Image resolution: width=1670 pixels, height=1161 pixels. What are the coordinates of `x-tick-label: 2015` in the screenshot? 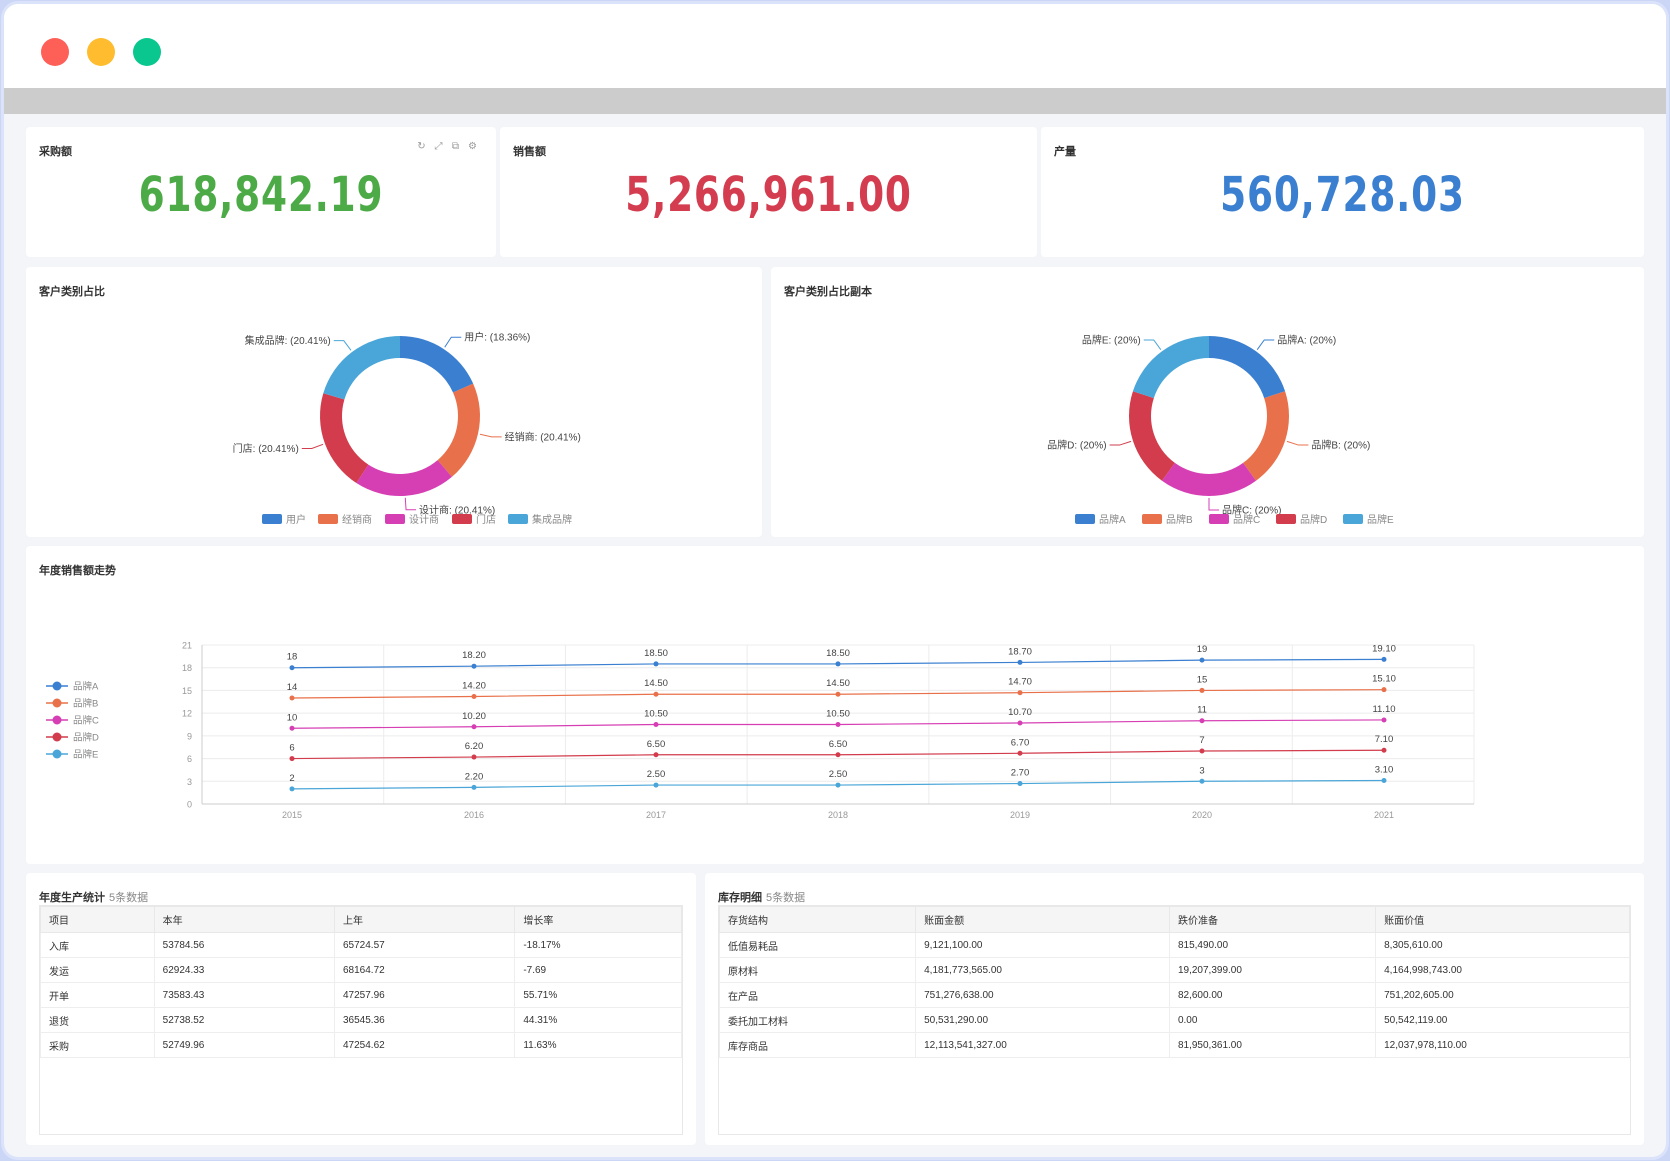 It's located at (292, 815).